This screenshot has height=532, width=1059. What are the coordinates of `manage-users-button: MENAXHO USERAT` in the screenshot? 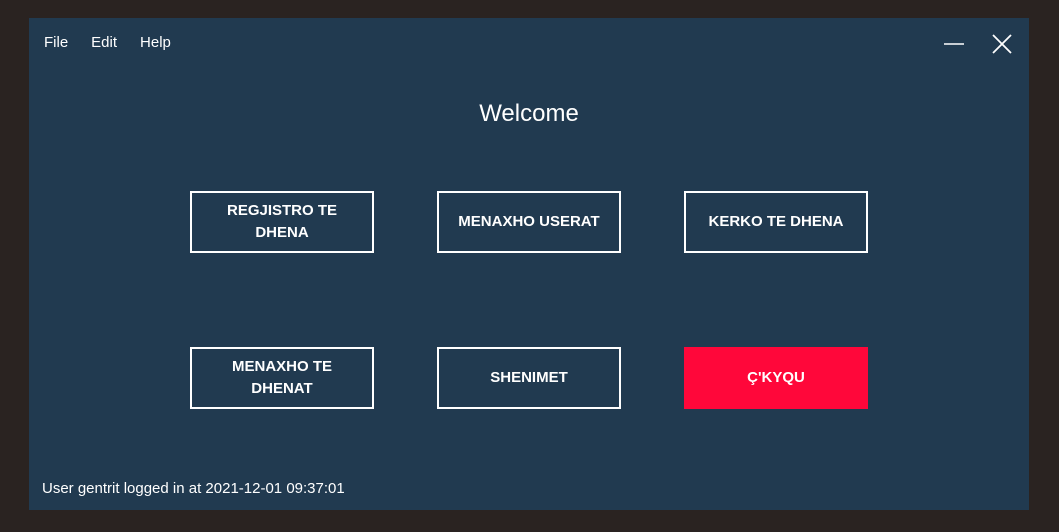 It's located at (529, 222).